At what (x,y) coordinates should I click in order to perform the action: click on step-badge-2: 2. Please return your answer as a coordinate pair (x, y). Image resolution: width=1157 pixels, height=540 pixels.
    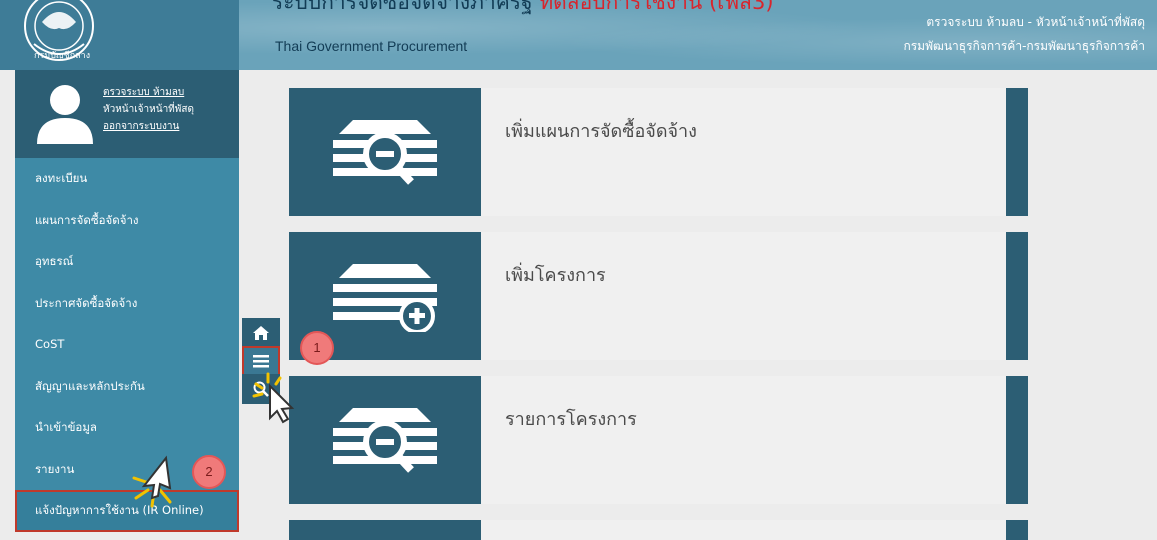
    Looking at the image, I should click on (209, 472).